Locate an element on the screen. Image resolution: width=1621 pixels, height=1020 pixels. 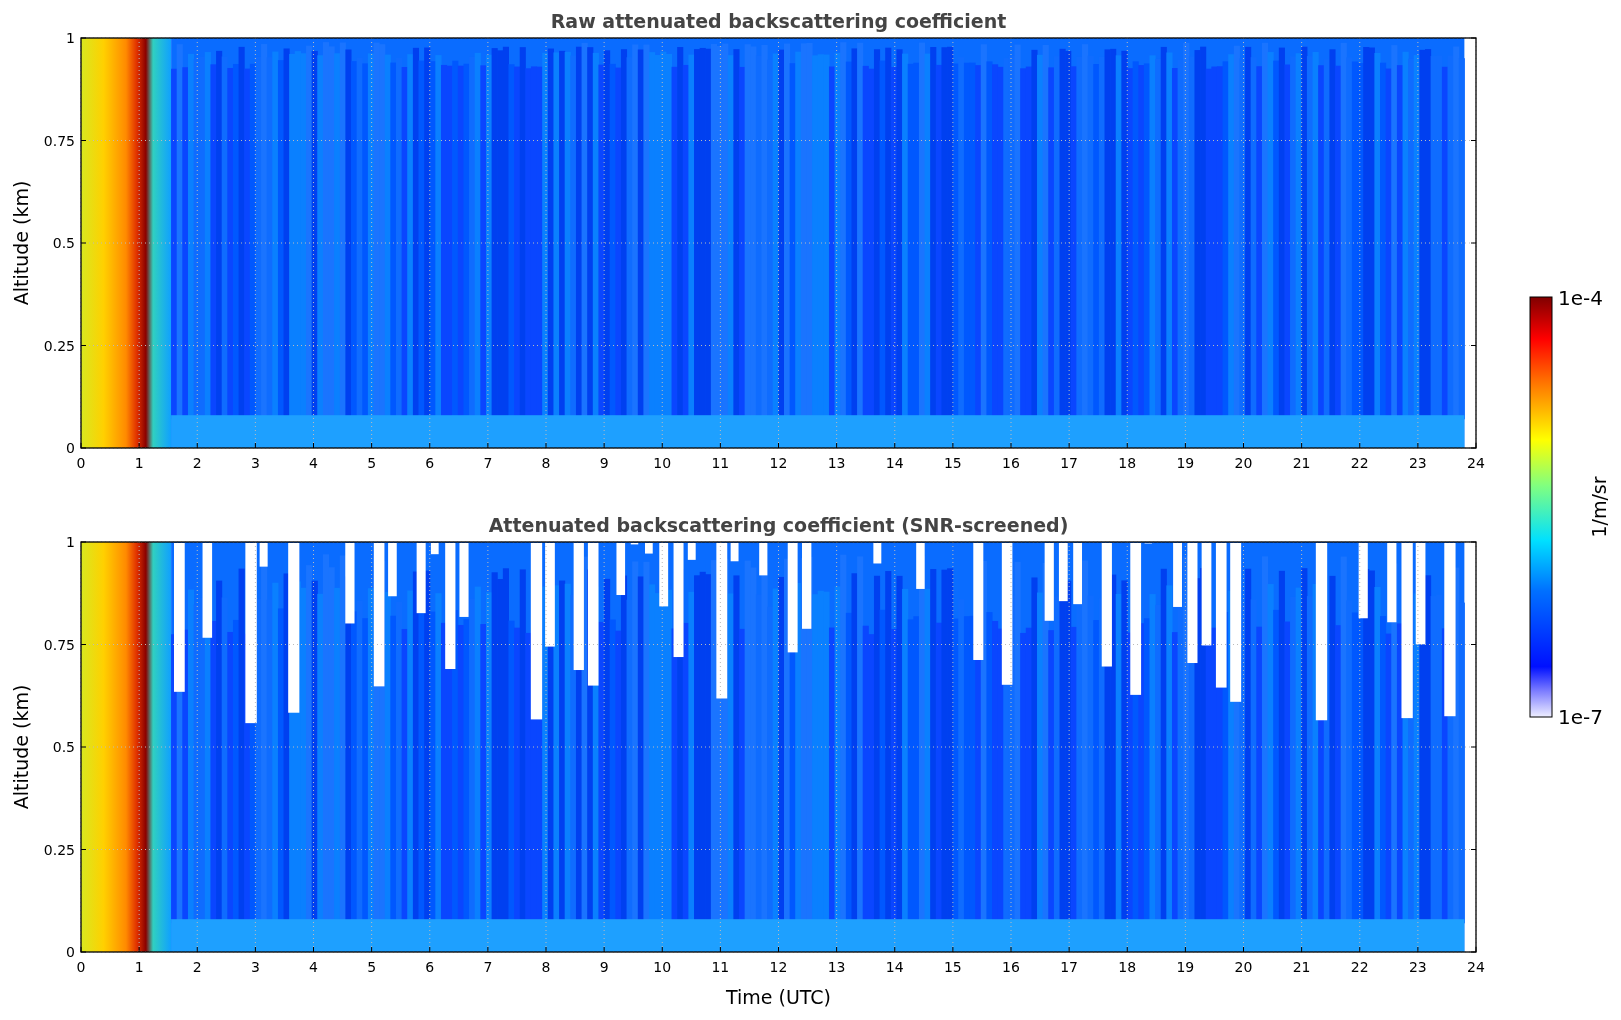
colorbar-min-label: 1e-7 is located at coordinates (1580, 717).